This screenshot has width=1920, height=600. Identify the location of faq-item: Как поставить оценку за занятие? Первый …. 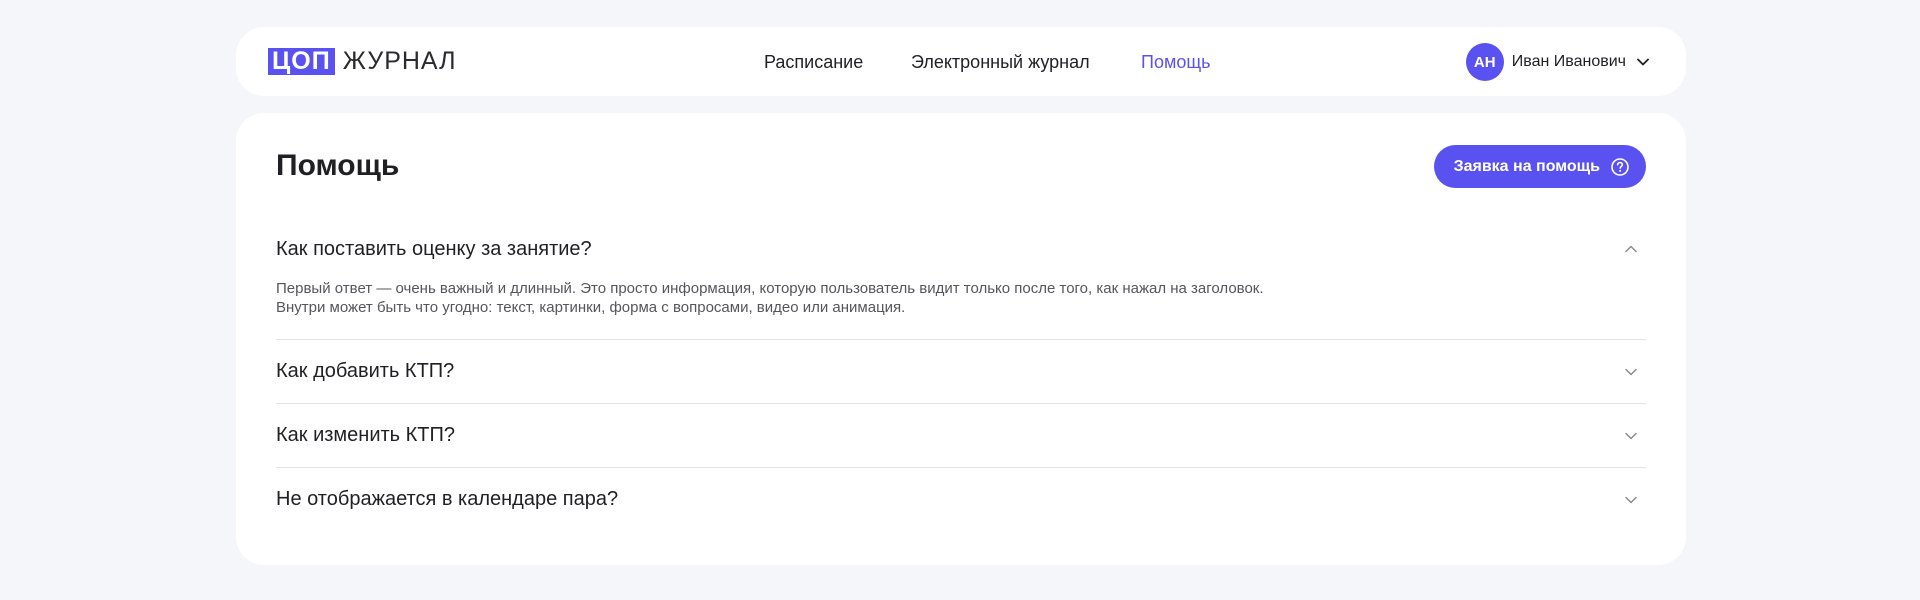
(961, 280).